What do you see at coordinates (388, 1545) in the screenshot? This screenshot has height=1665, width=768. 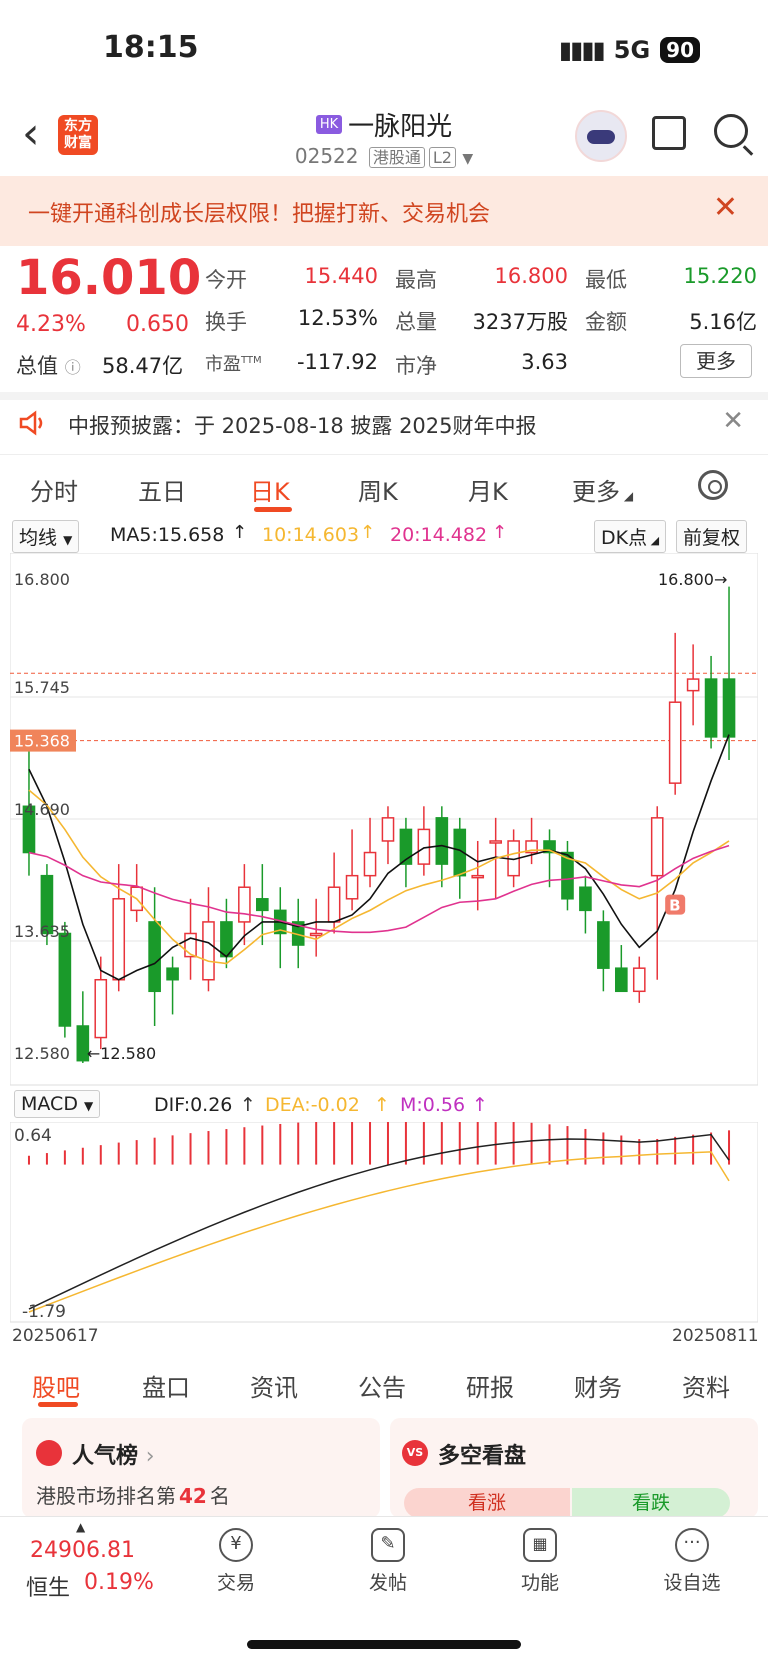 I see `edit-icon: ✎` at bounding box center [388, 1545].